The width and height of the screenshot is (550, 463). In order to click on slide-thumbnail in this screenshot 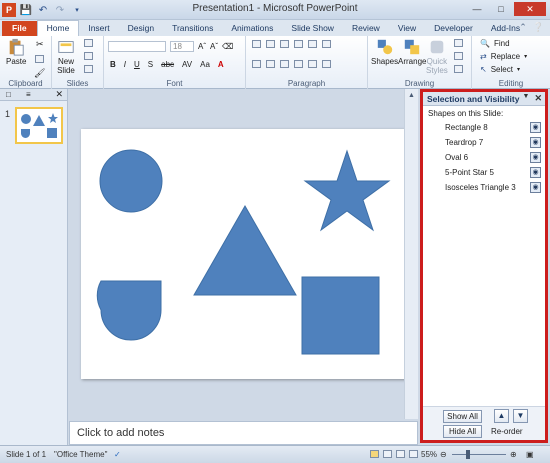, I will do `click(39, 125)`.